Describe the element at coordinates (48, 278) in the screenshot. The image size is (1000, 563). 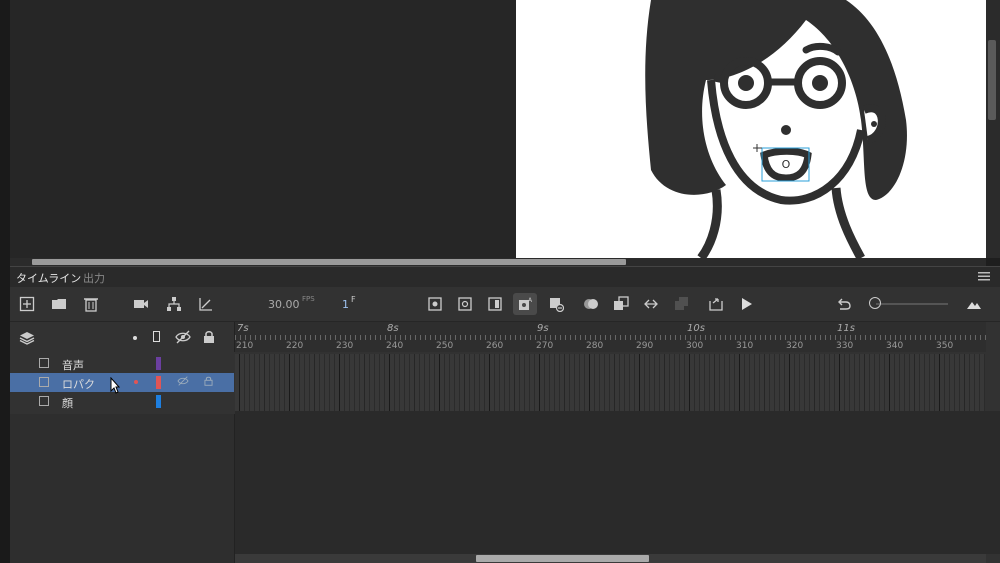
I see `tab-timeline: タイムライン` at that location.